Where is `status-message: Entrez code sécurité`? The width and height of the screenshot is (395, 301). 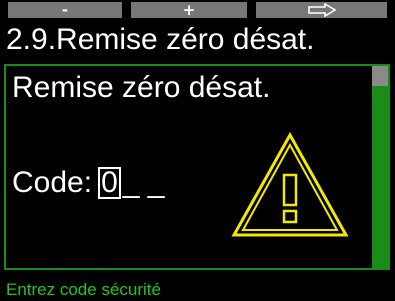
status-message: Entrez code sécurité is located at coordinates (83, 289).